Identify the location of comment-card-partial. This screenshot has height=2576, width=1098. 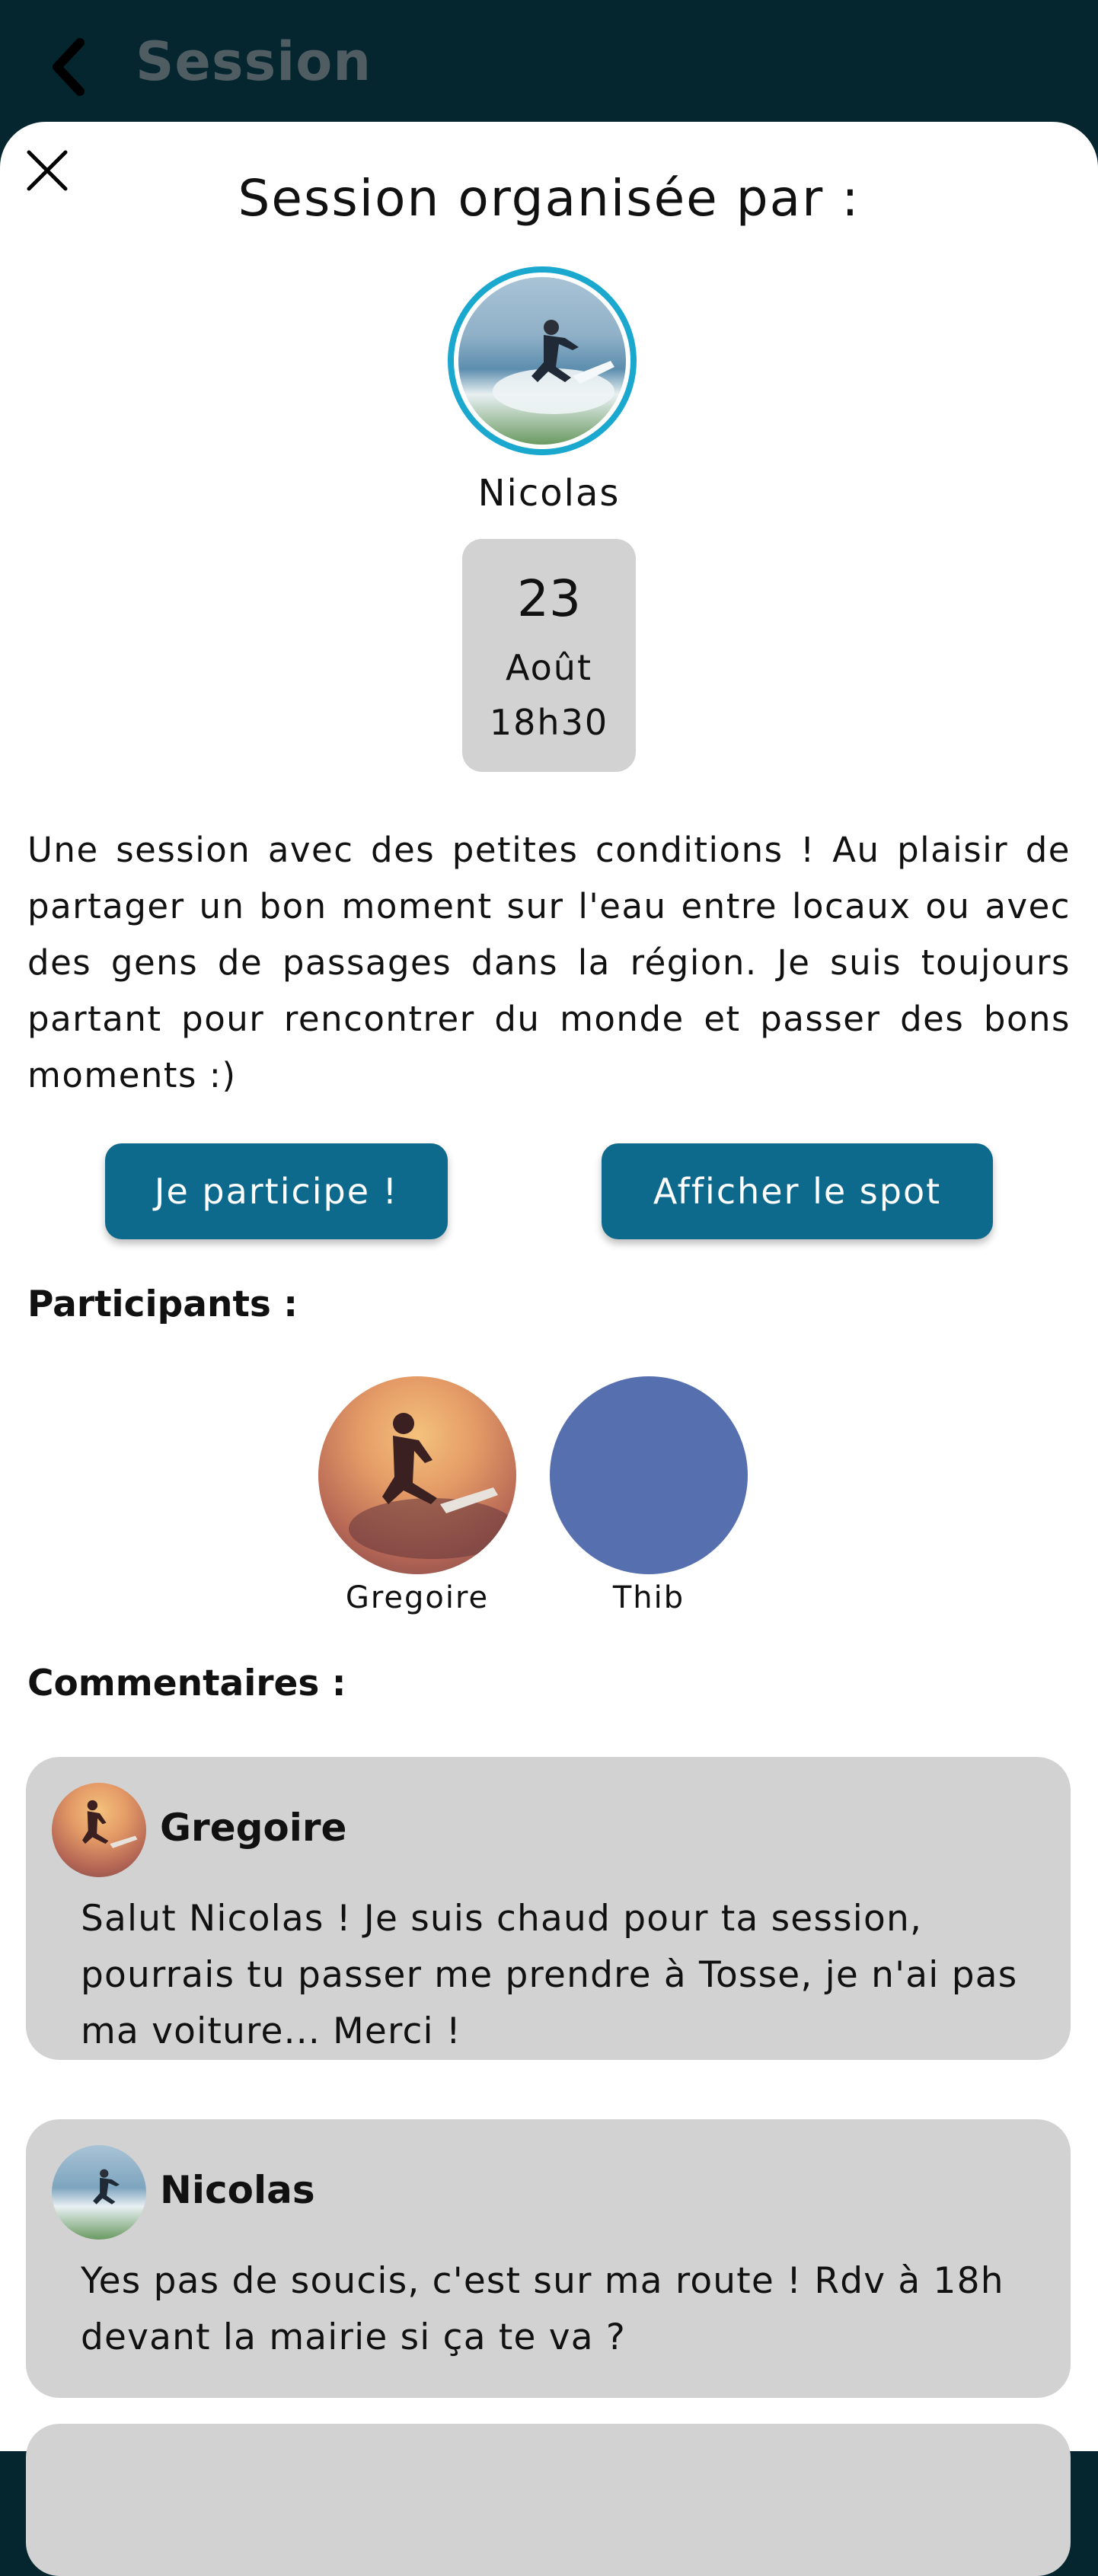
(548, 2500).